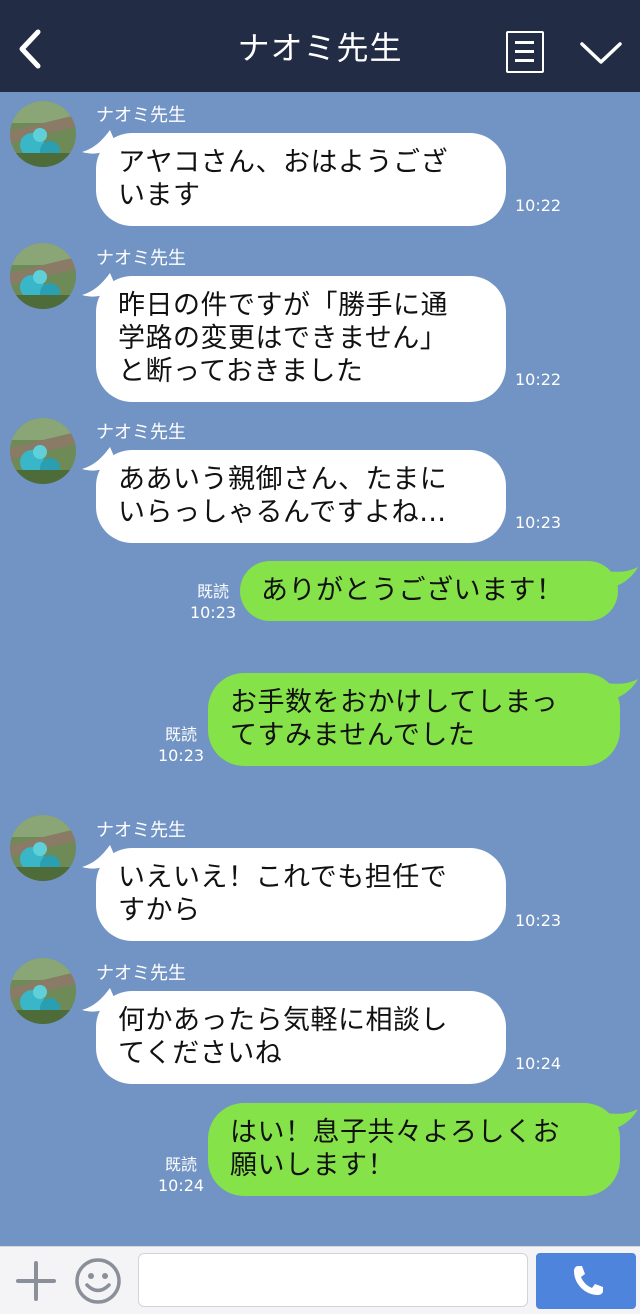 The height and width of the screenshot is (1314, 640). I want to click on input-bar, so click(320, 1280).